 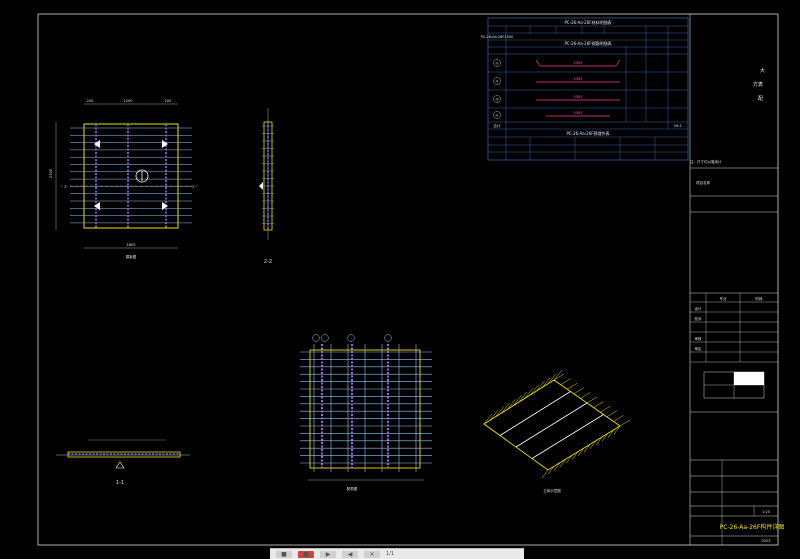 What do you see at coordinates (552, 490) in the screenshot?
I see `view-label-isometric: 立体示意图` at bounding box center [552, 490].